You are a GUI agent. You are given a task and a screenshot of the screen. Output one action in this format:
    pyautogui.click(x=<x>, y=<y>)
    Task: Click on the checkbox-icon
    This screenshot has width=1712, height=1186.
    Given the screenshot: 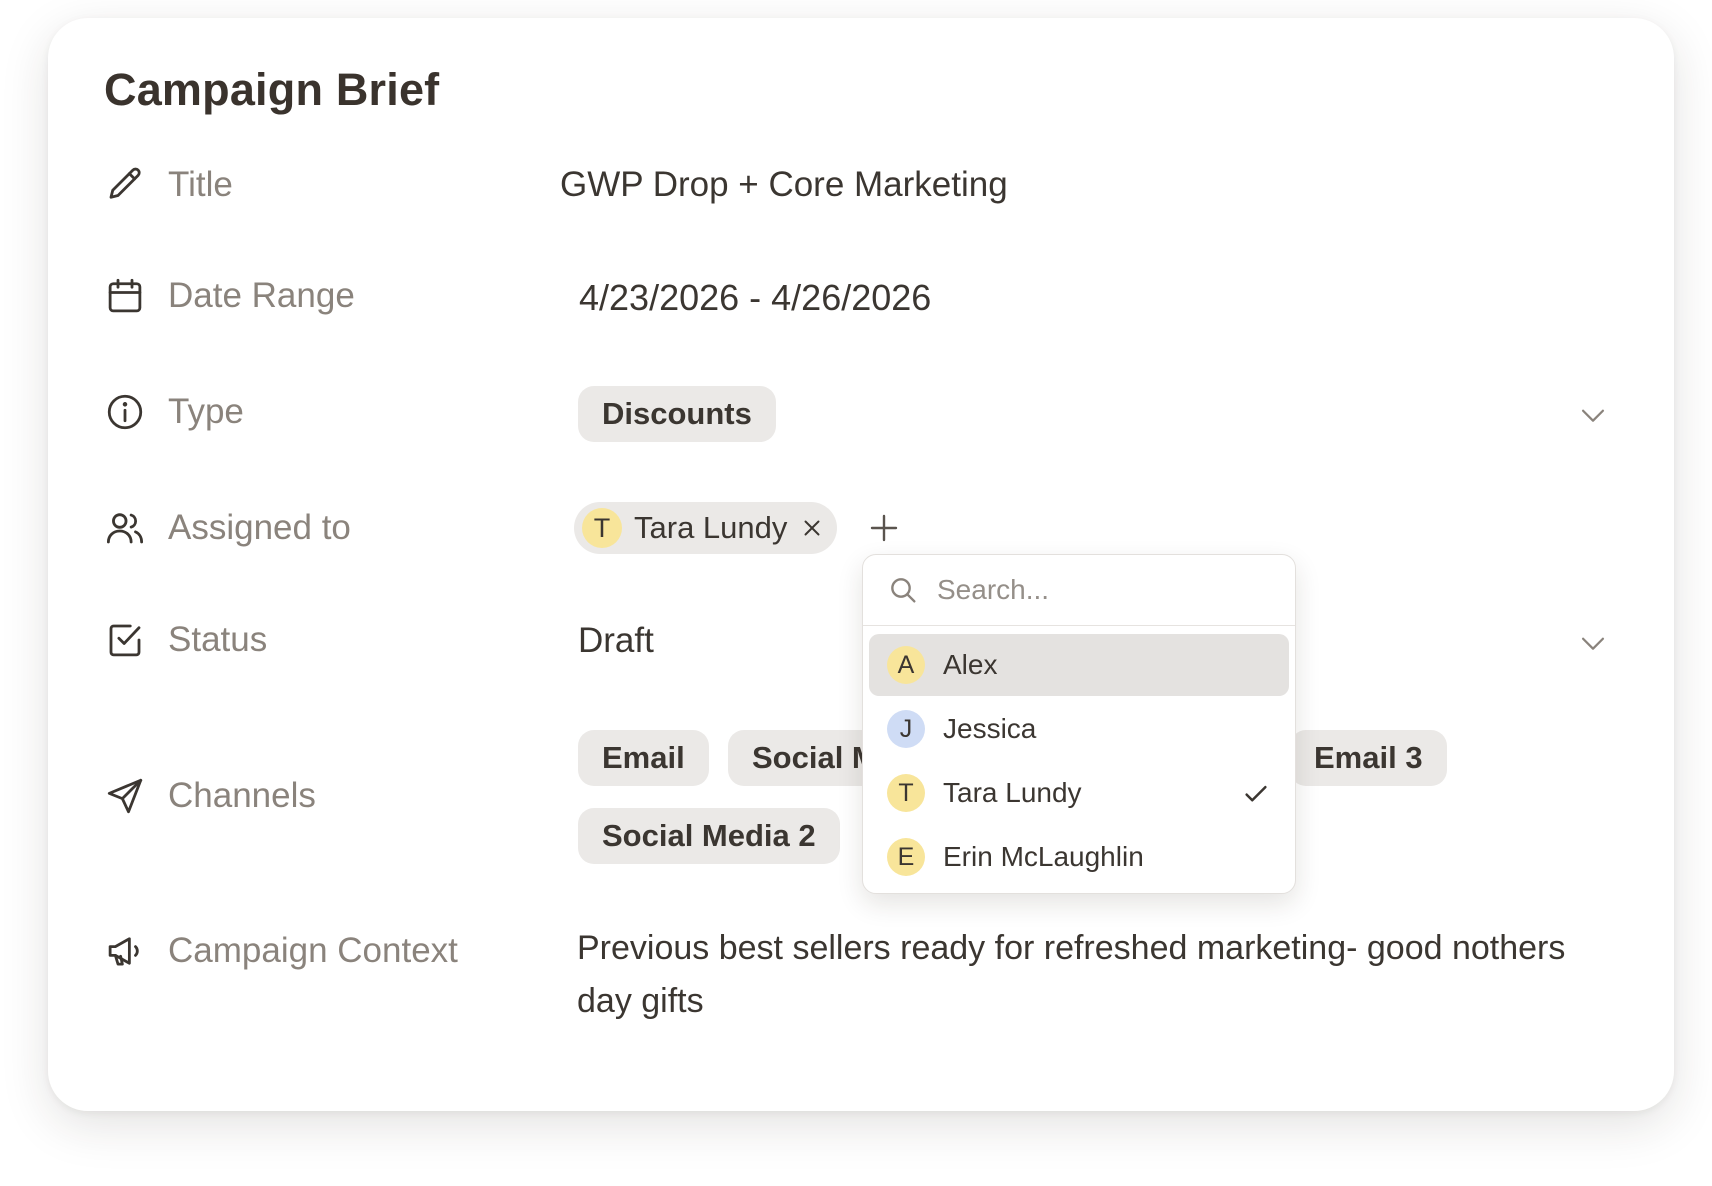 What is the action you would take?
    pyautogui.click(x=125, y=640)
    